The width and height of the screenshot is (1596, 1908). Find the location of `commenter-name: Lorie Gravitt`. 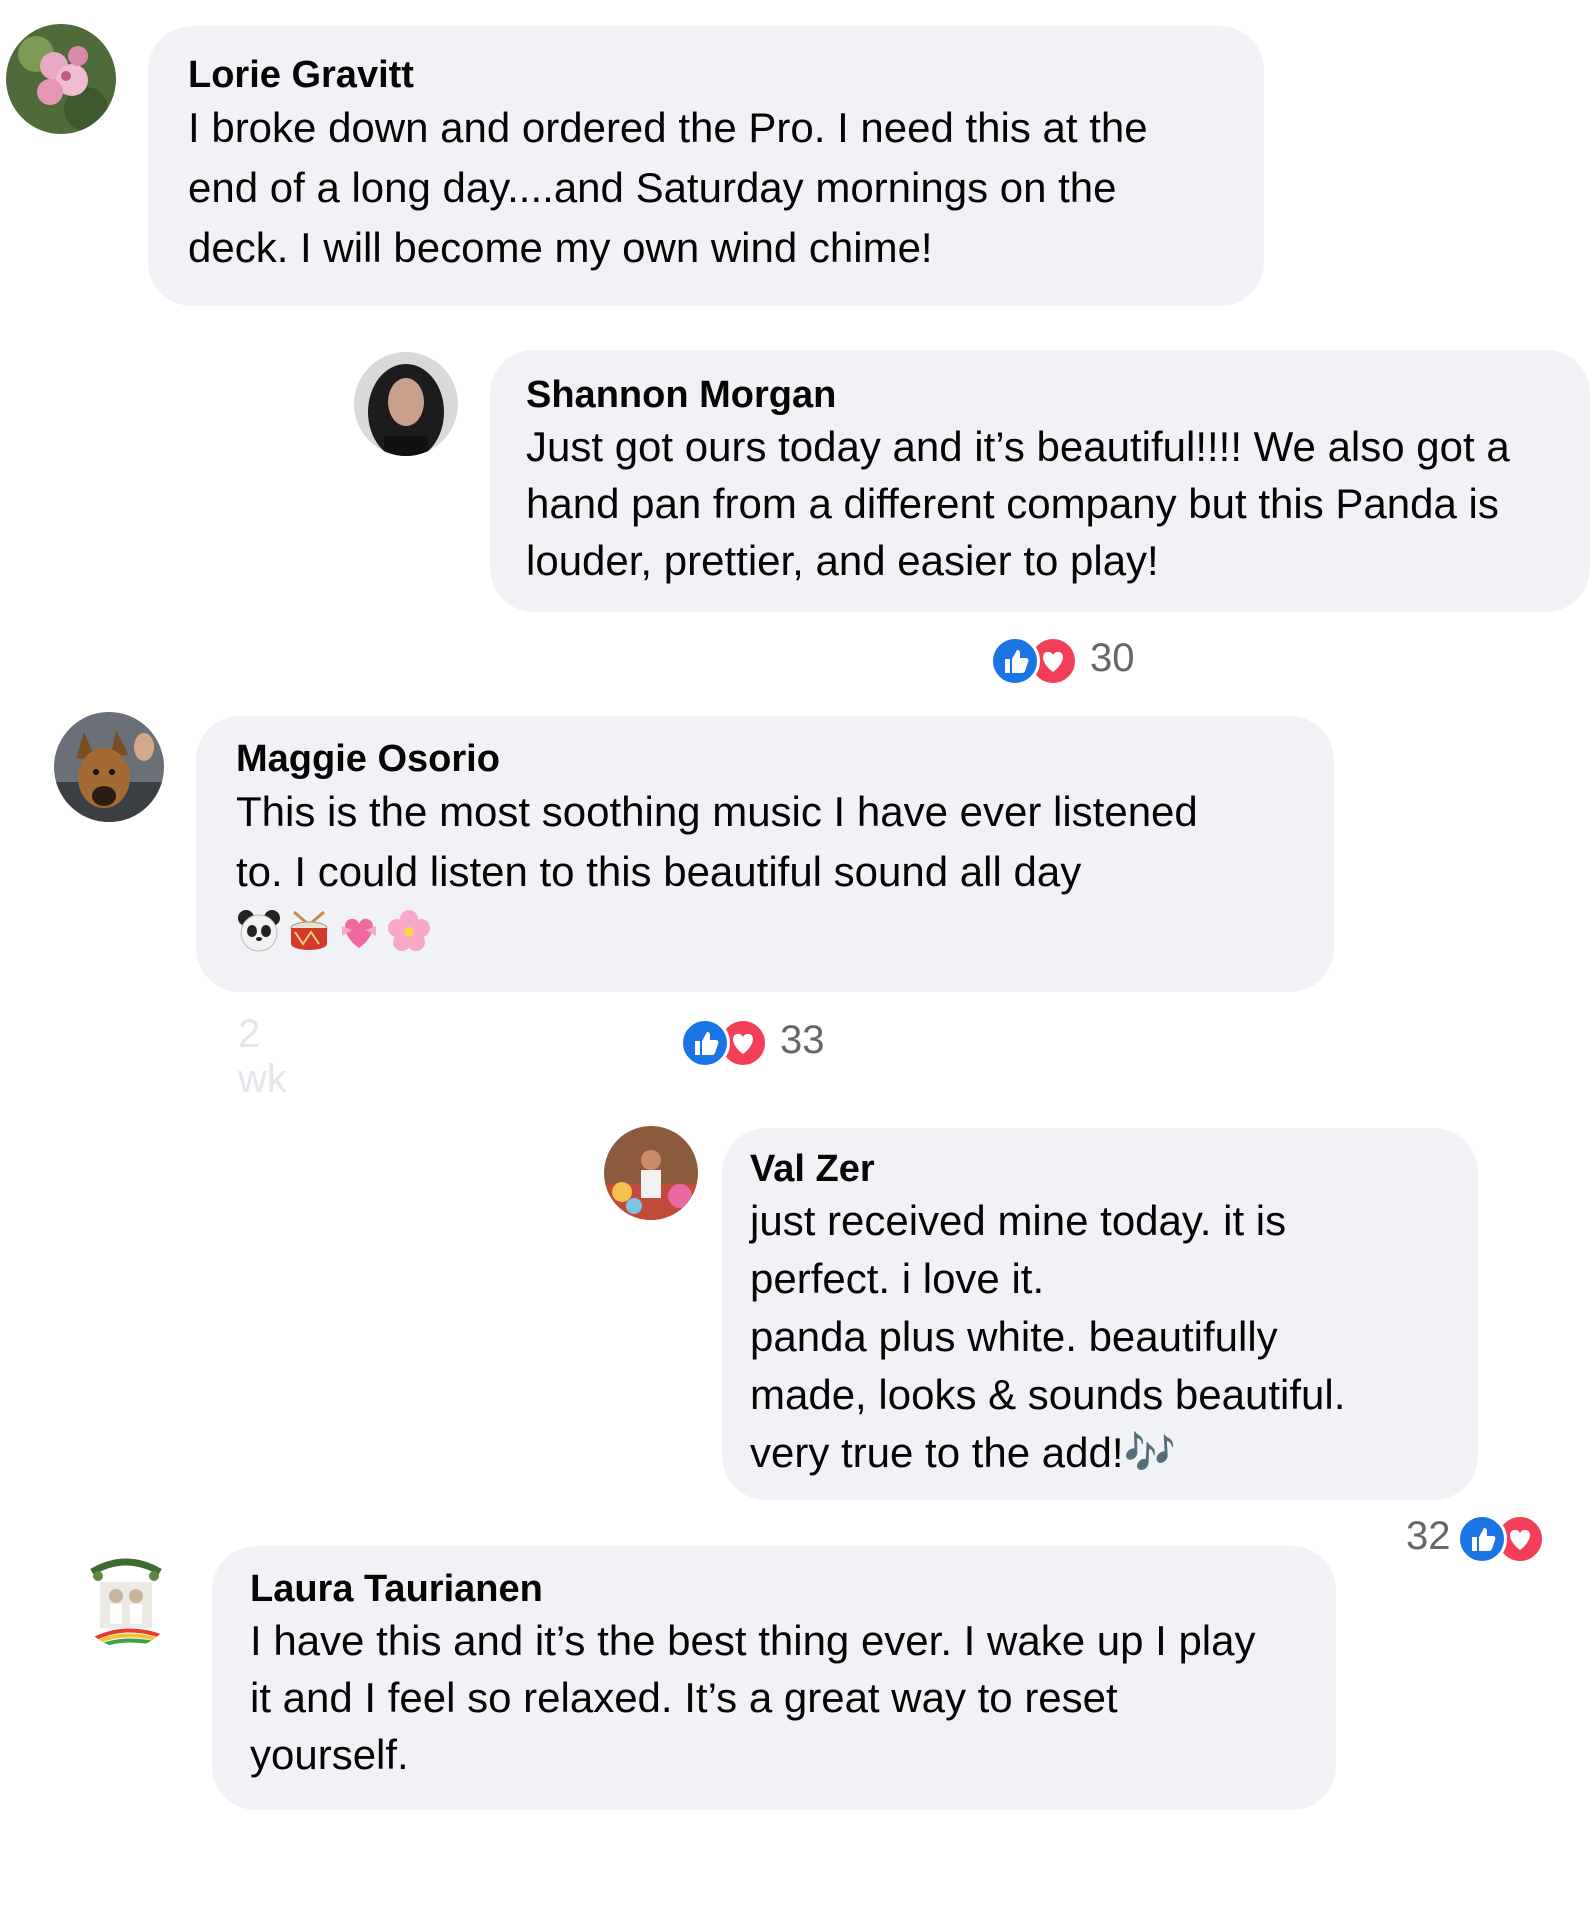

commenter-name: Lorie Gravitt is located at coordinates (706, 75).